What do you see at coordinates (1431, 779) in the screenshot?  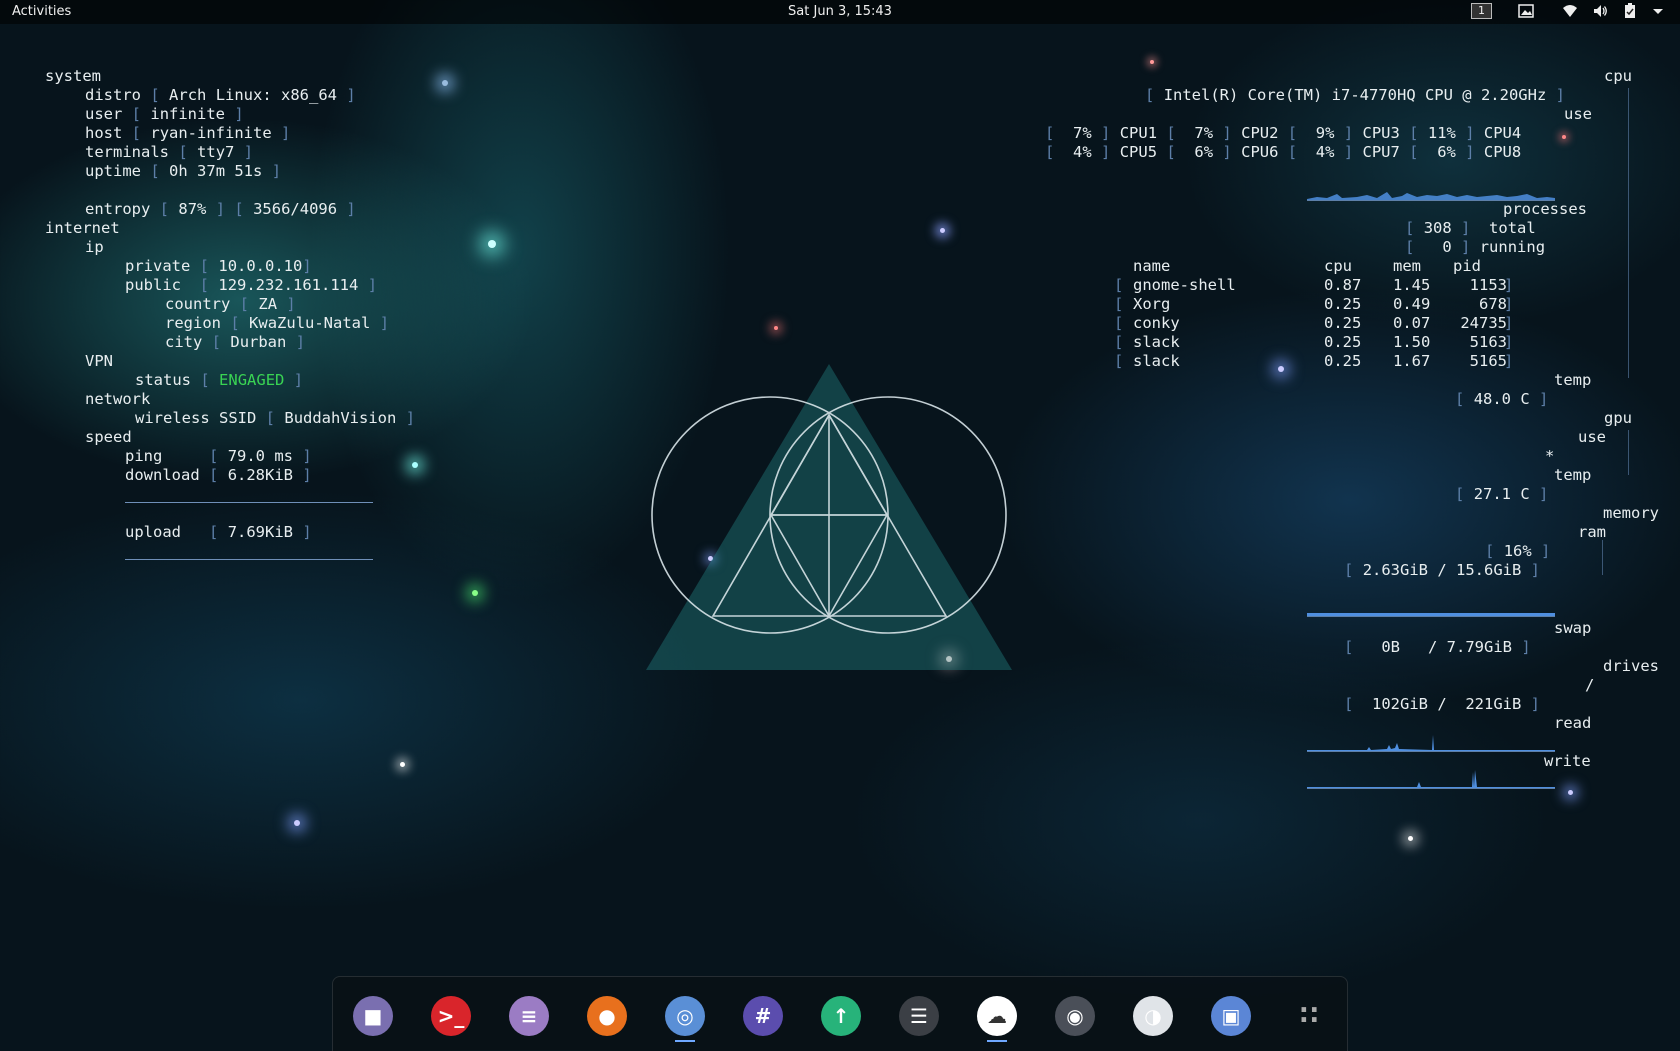 I see `write-graph` at bounding box center [1431, 779].